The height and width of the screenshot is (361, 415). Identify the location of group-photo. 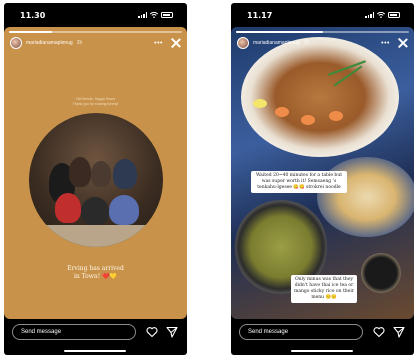
(96, 180).